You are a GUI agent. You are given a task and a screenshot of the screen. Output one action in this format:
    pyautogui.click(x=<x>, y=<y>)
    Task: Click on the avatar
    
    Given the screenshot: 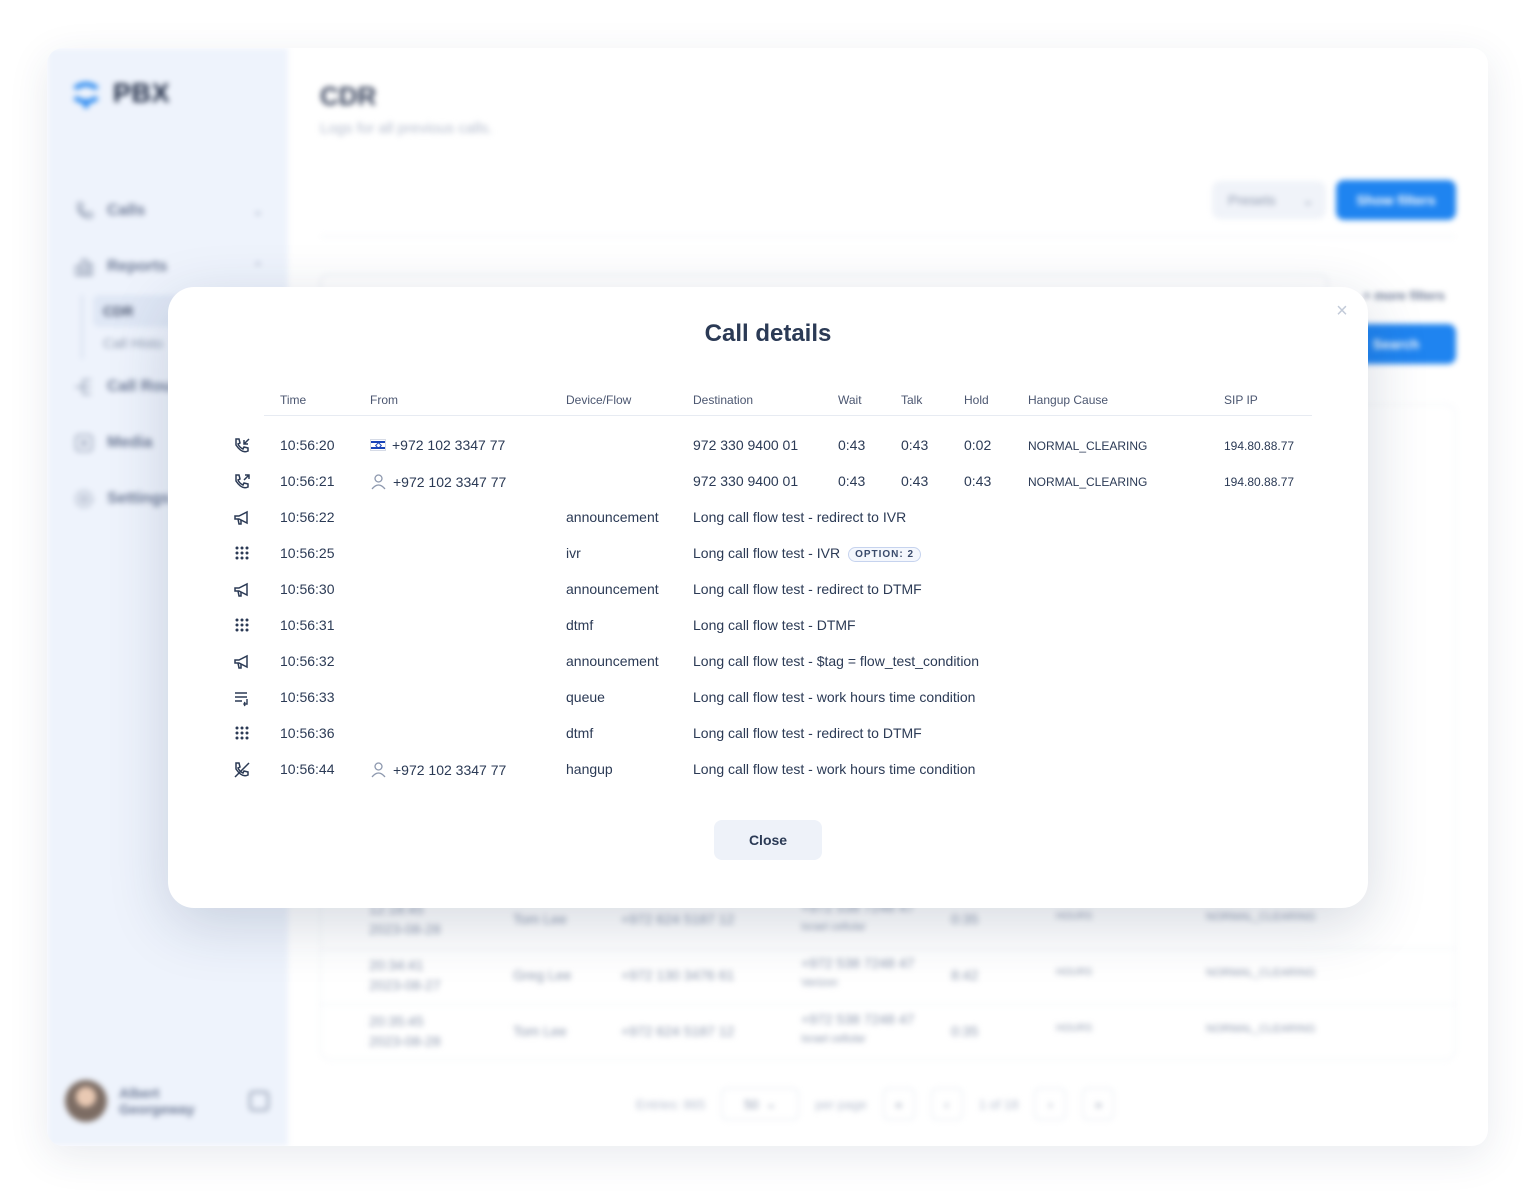 What is the action you would take?
    pyautogui.click(x=86, y=1101)
    